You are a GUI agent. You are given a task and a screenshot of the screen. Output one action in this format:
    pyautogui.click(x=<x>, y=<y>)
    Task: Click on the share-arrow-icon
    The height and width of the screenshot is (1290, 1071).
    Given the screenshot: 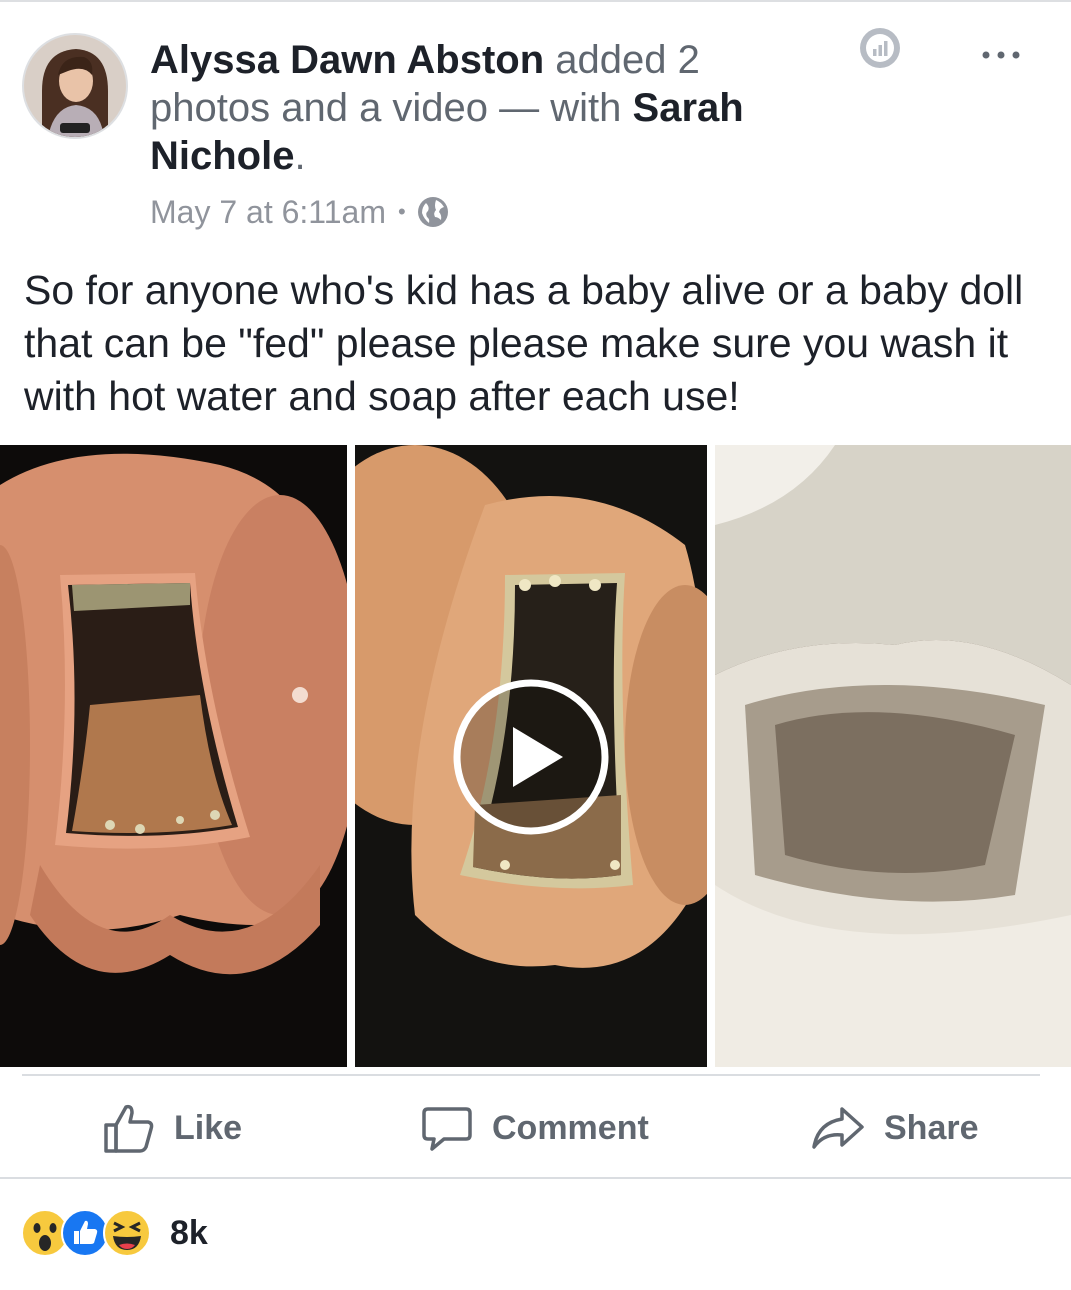 What is the action you would take?
    pyautogui.click(x=838, y=1128)
    